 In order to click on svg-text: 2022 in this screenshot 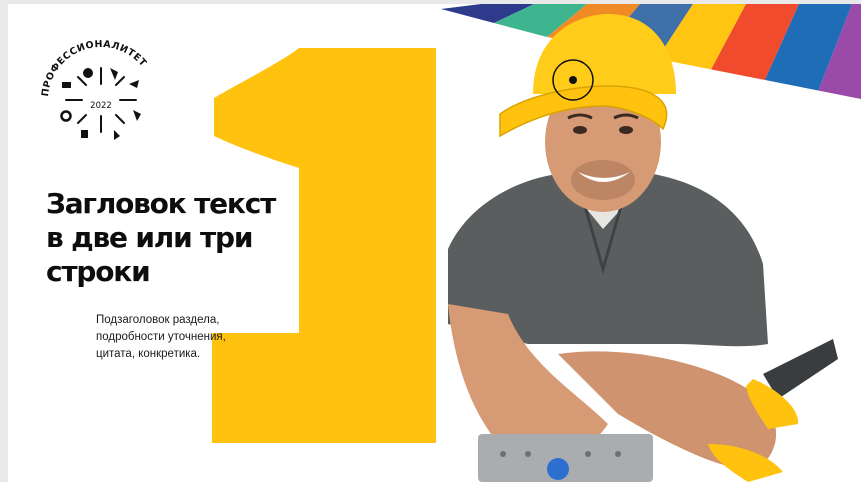, I will do `click(101, 106)`.